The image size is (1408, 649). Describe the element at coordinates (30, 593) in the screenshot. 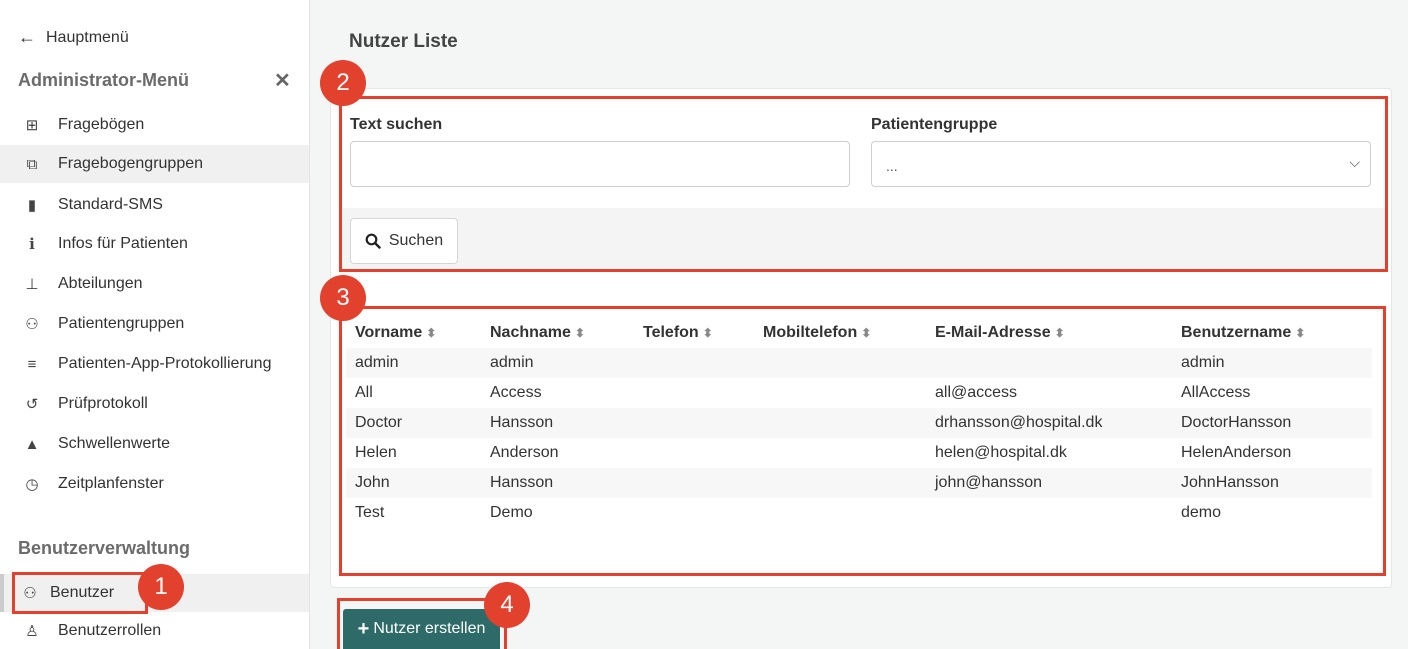

I see `users-icon: ⚇` at that location.